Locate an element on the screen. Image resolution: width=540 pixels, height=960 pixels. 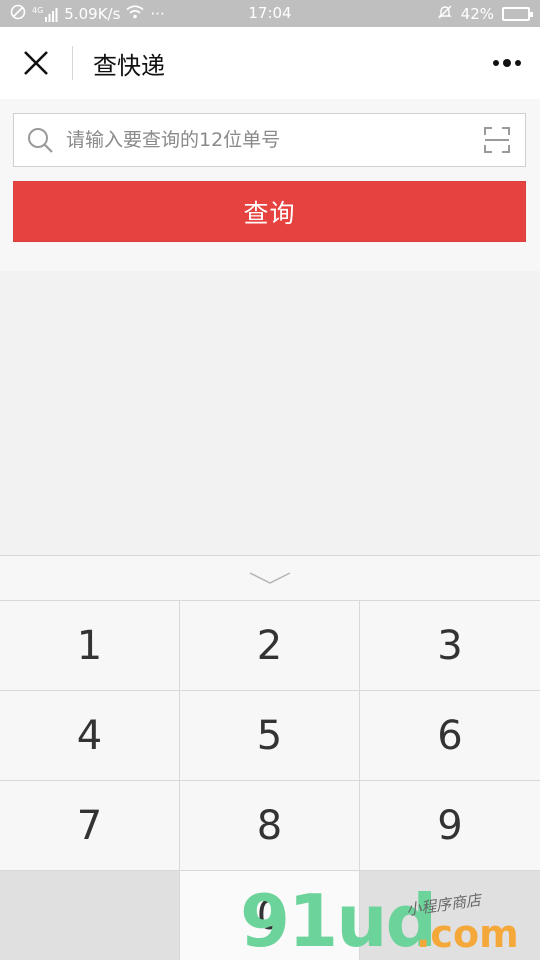
more-menu-button is located at coordinates (507, 63).